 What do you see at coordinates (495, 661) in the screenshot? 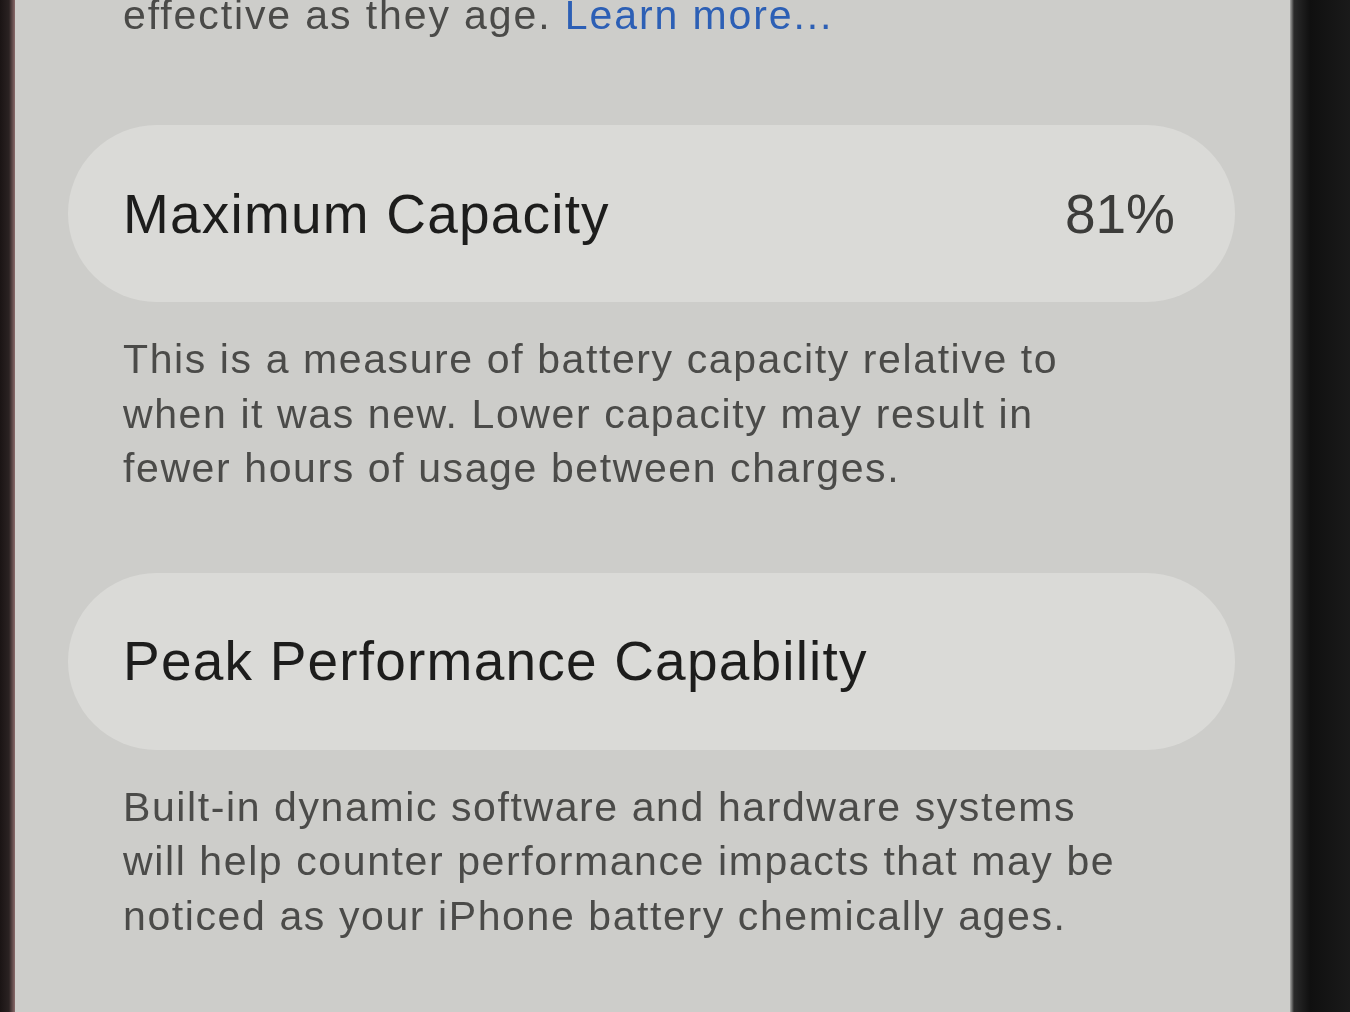
I see `row-label: Peak Performance Capability` at bounding box center [495, 661].